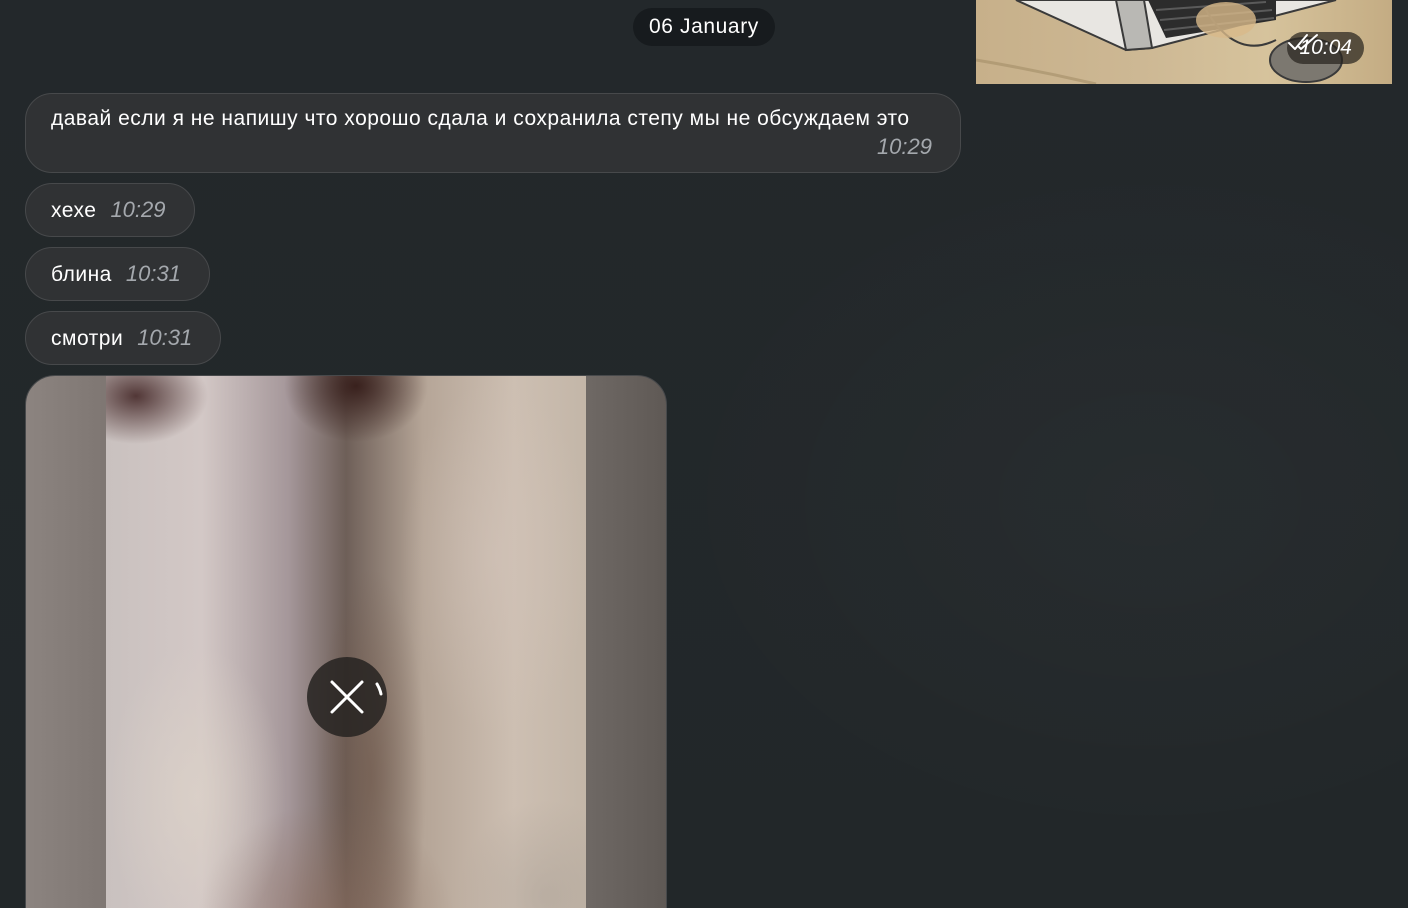  I want to click on incoming-message: смотри 10:31, so click(123, 338).